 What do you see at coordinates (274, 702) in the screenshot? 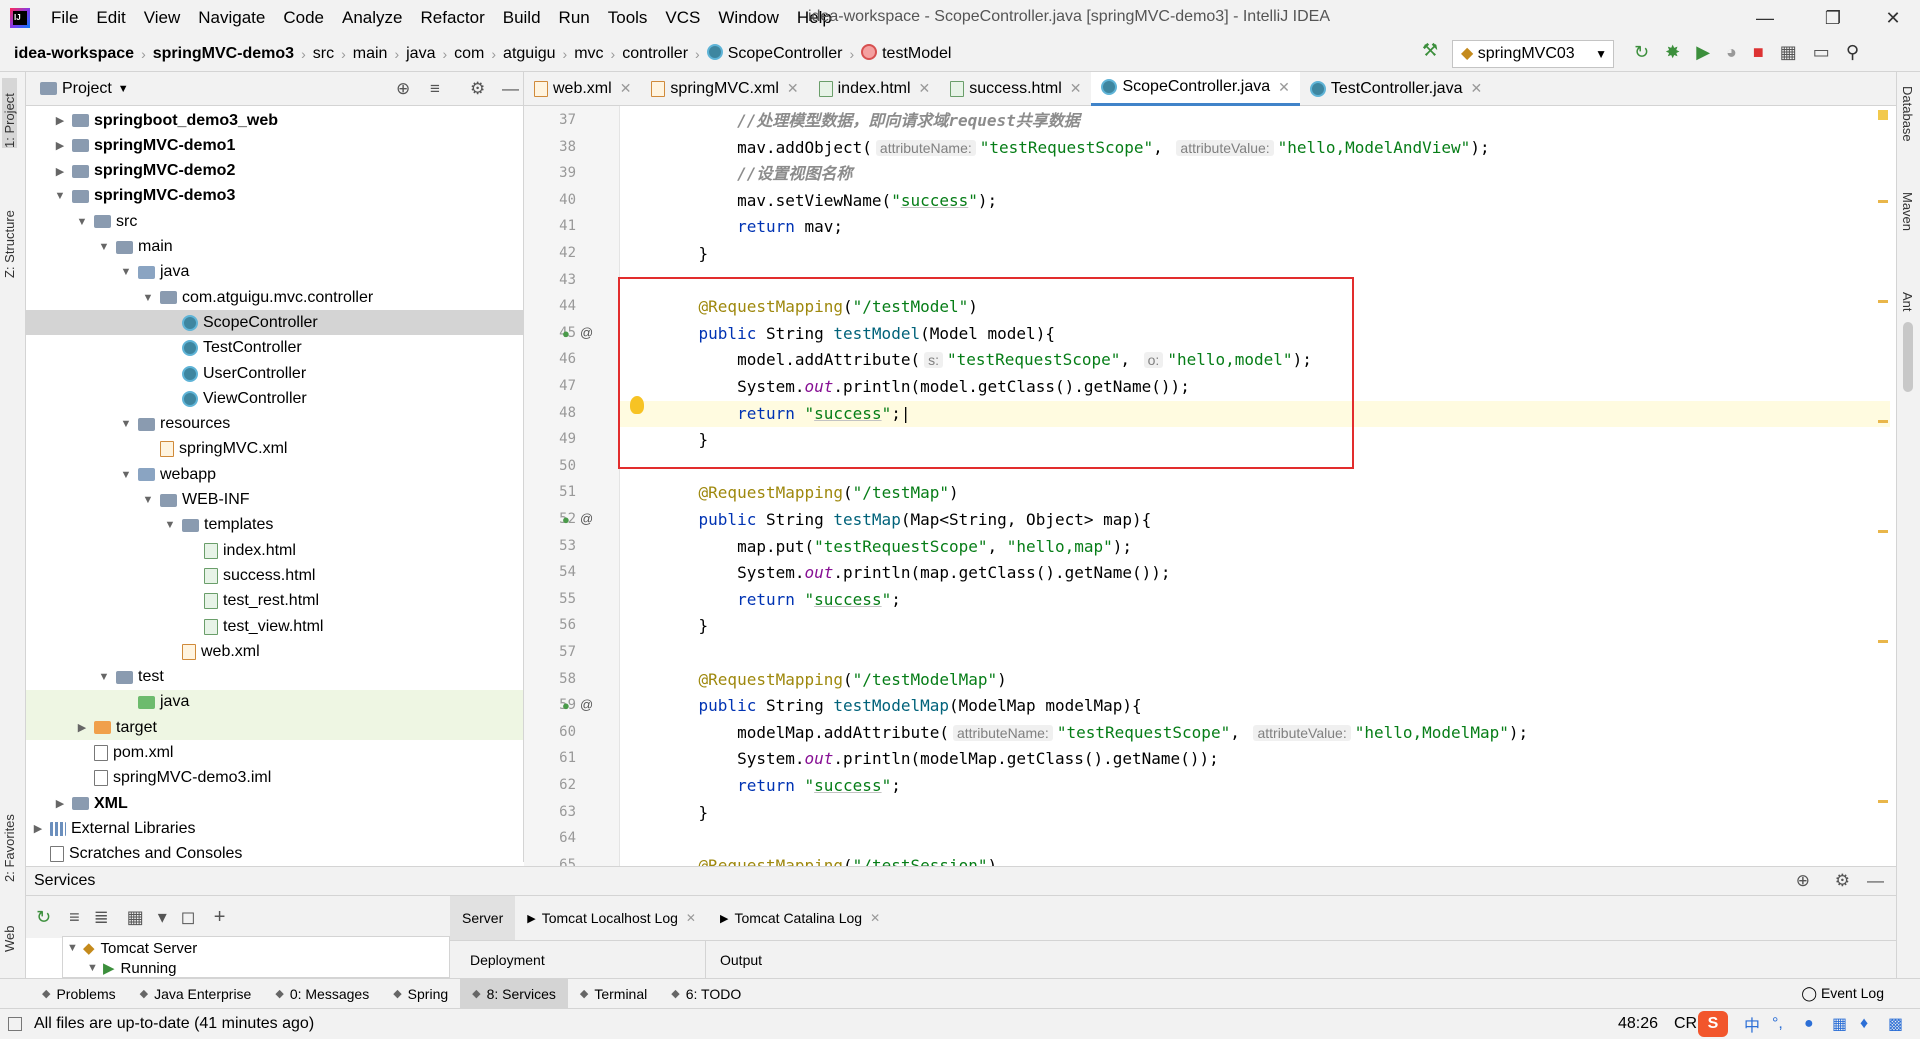
I see `tree-item: java` at bounding box center [274, 702].